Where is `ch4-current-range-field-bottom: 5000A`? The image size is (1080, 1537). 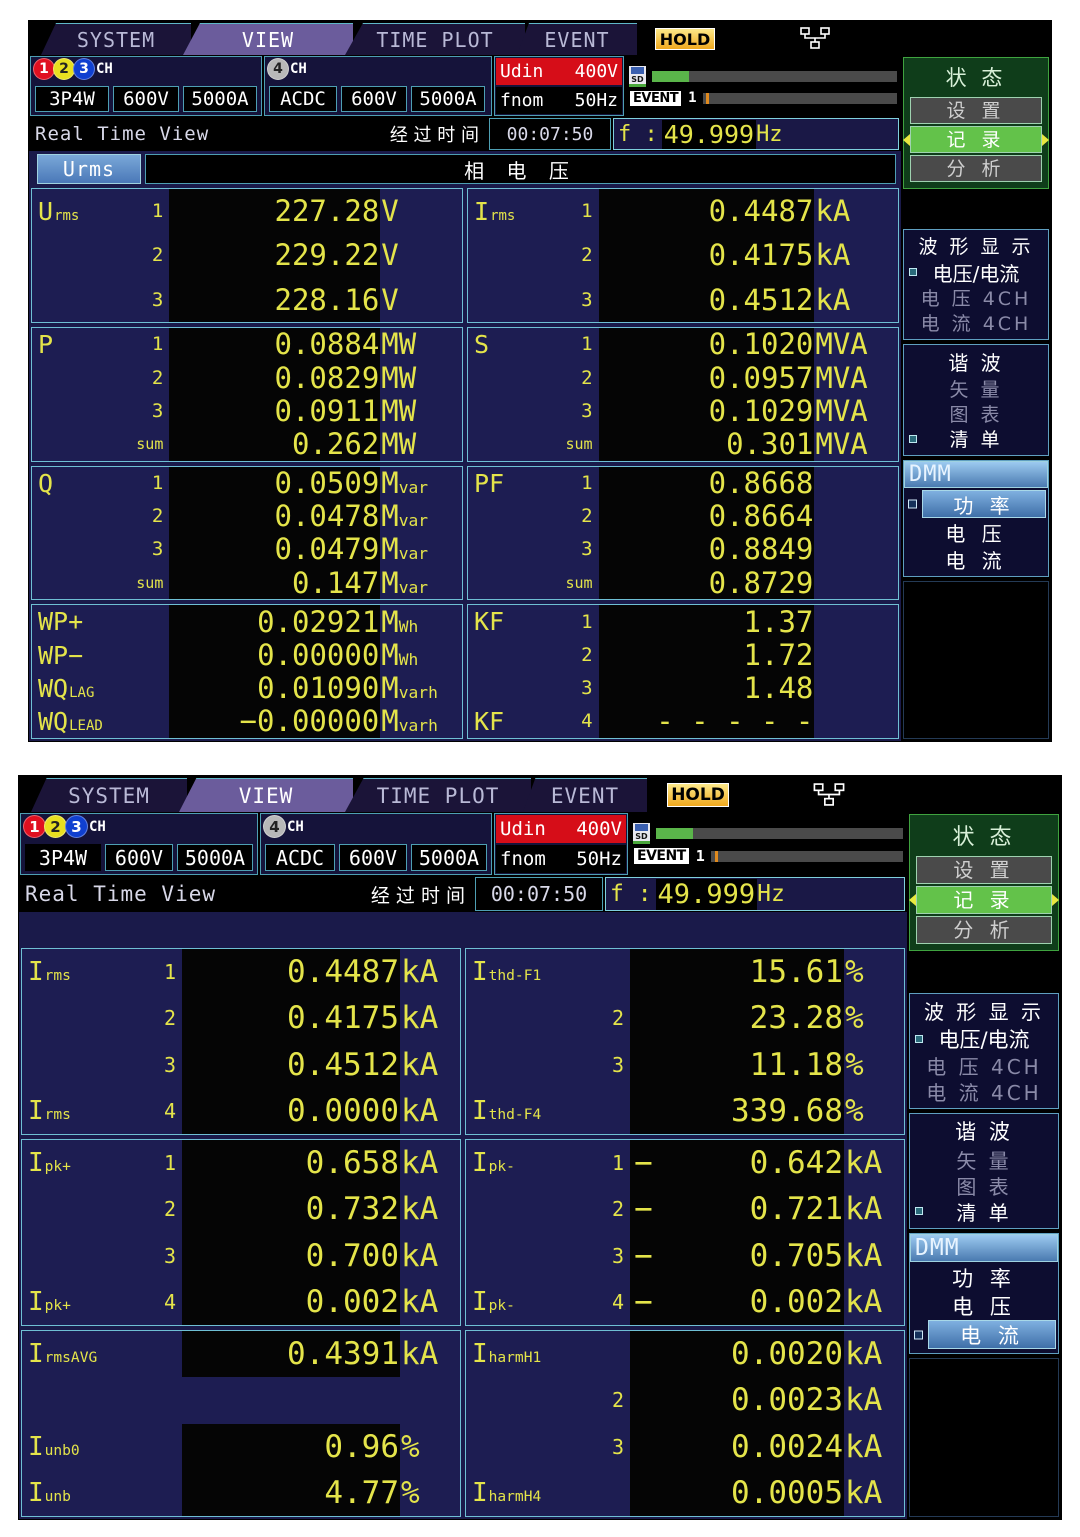
ch4-current-range-field-bottom: 5000A is located at coordinates (449, 857).